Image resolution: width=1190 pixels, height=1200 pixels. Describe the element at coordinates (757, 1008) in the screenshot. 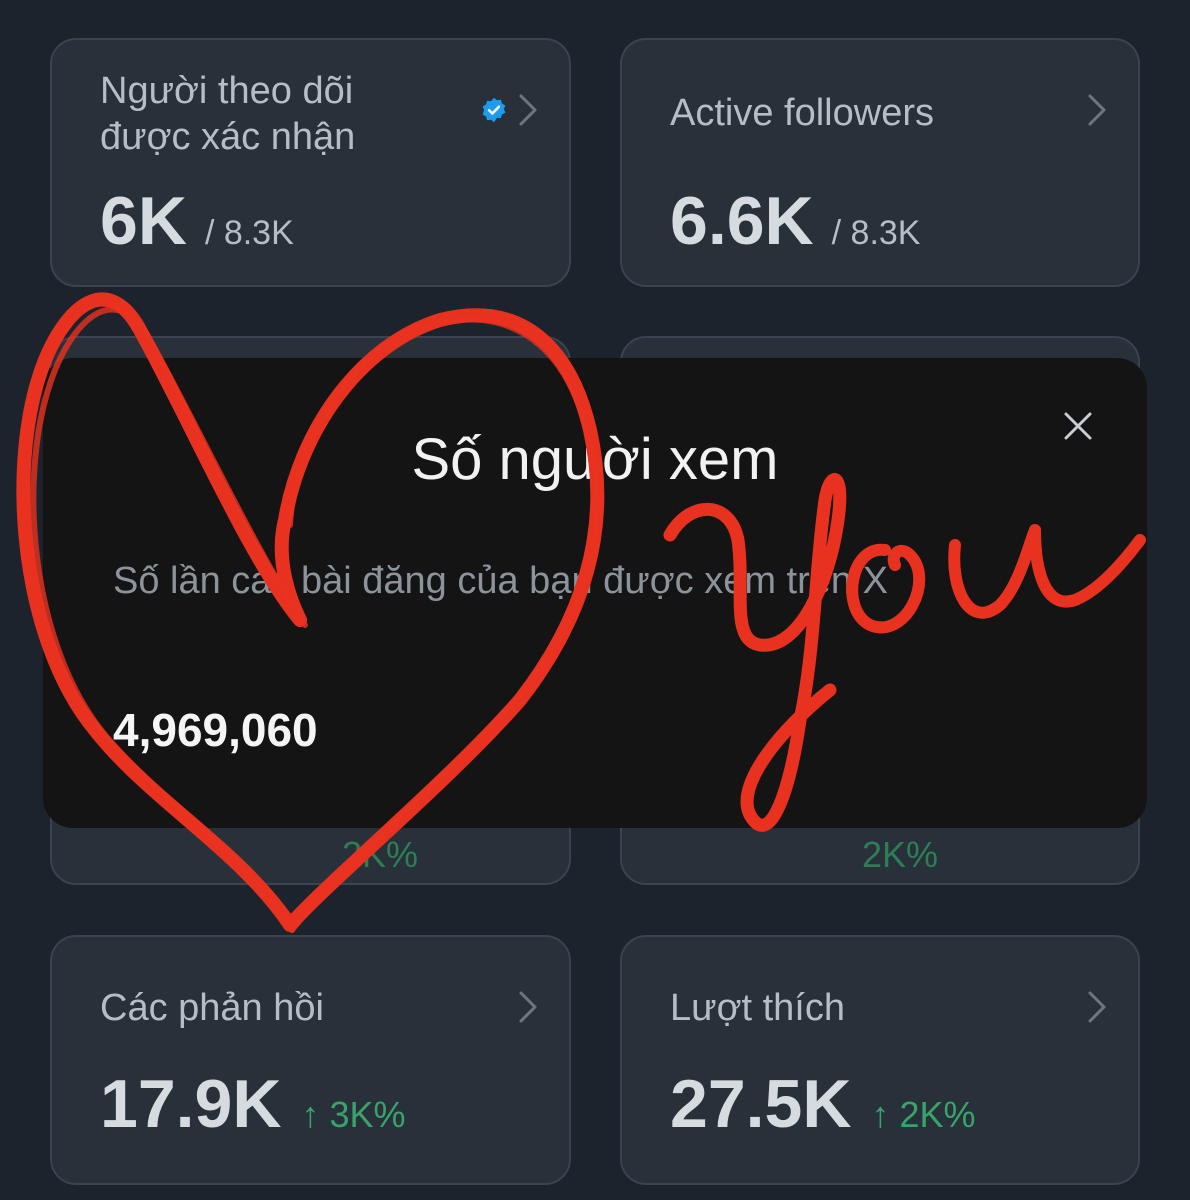

I see `card-title: Lượt thích` at that location.